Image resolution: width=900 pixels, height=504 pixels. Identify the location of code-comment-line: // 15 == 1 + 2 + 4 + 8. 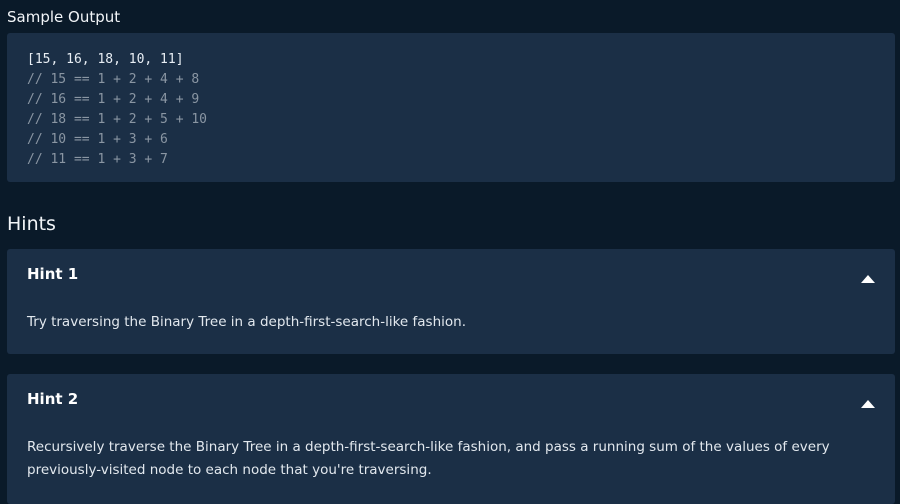
(113, 79).